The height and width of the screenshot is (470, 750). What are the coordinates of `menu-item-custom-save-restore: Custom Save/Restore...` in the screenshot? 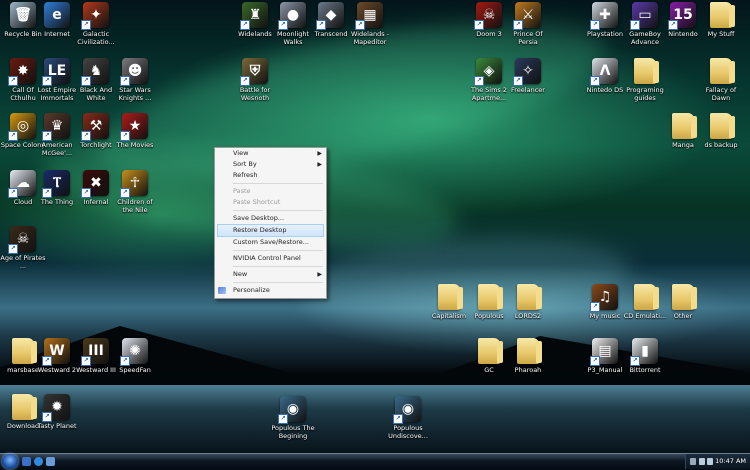 It's located at (270, 242).